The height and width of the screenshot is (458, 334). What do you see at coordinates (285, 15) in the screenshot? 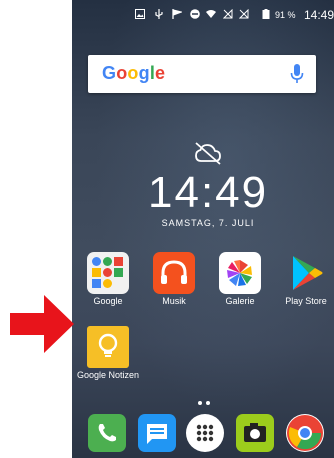
I see `battery-percentage: 91 %` at bounding box center [285, 15].